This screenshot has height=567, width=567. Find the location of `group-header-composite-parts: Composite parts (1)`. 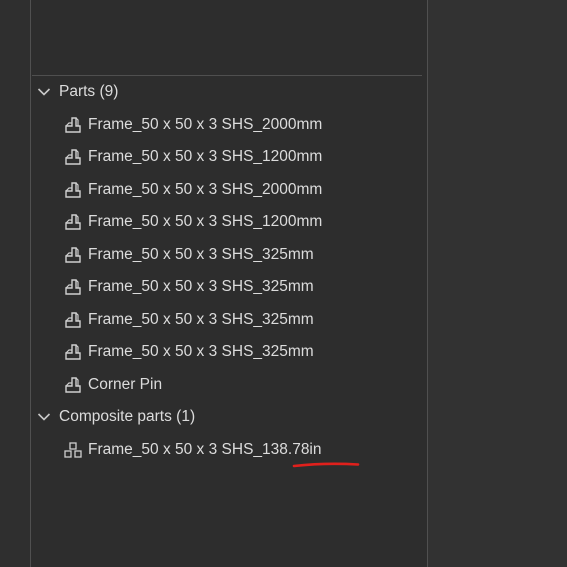

group-header-composite-parts: Composite parts (1) is located at coordinates (115, 417).